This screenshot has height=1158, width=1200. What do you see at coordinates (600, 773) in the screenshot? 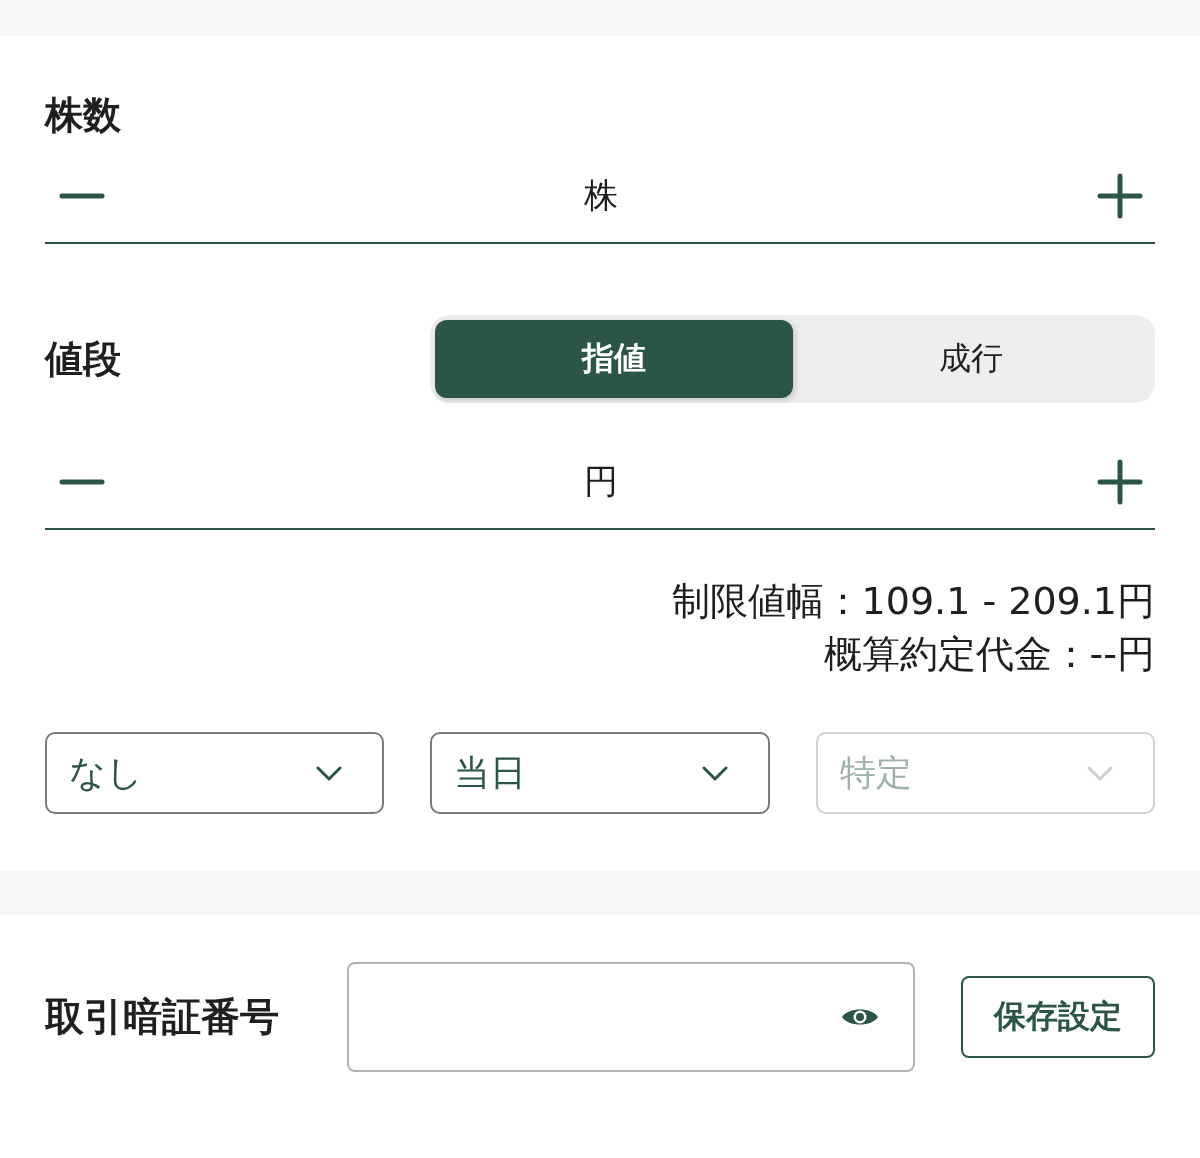
I see `select-dropdown: 当日` at bounding box center [600, 773].